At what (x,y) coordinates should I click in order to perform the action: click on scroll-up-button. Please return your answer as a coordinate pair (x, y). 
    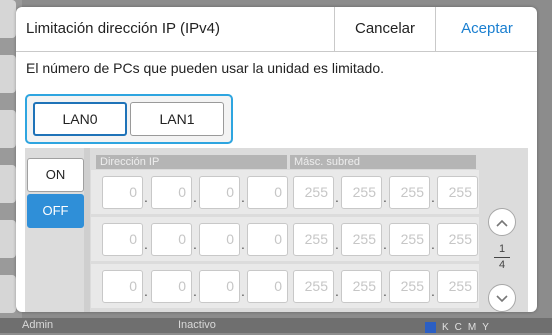
    Looking at the image, I should click on (502, 222).